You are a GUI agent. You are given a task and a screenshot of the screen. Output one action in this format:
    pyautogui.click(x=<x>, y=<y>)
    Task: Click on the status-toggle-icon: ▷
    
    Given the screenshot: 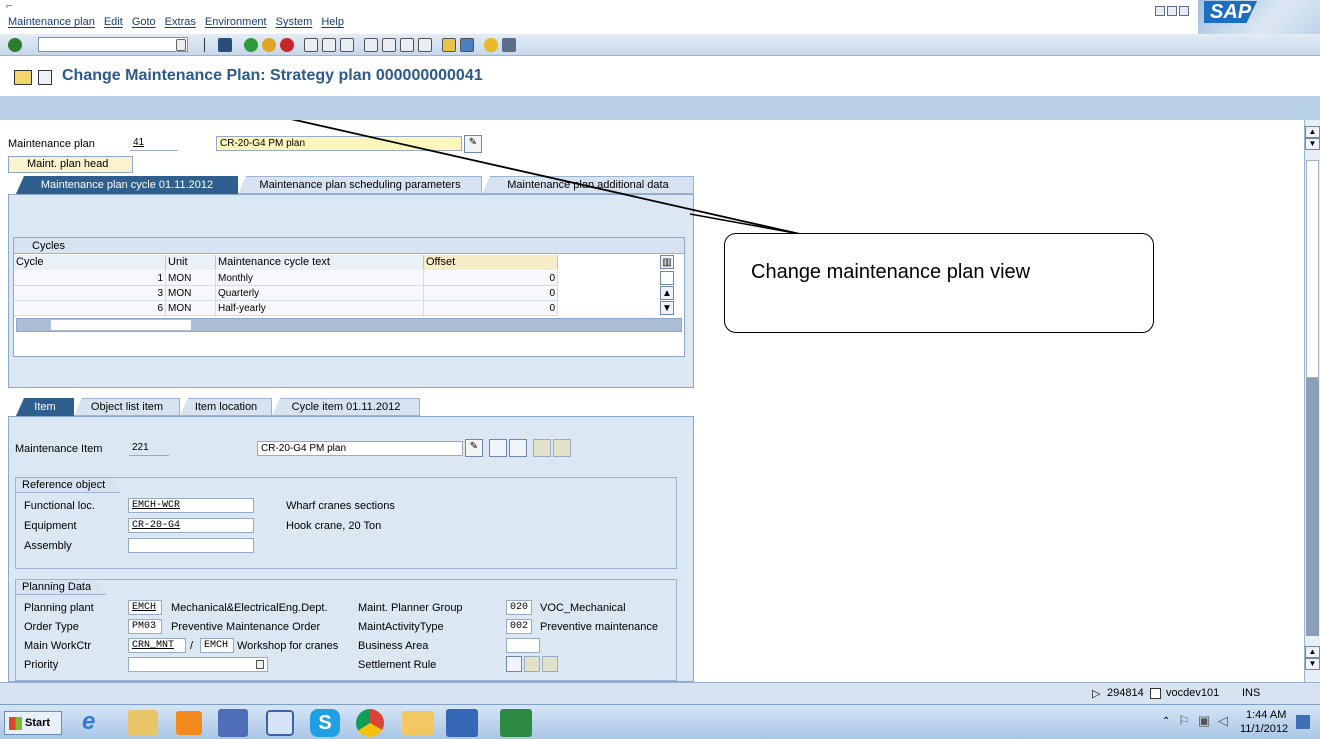 What is the action you would take?
    pyautogui.click(x=1096, y=693)
    